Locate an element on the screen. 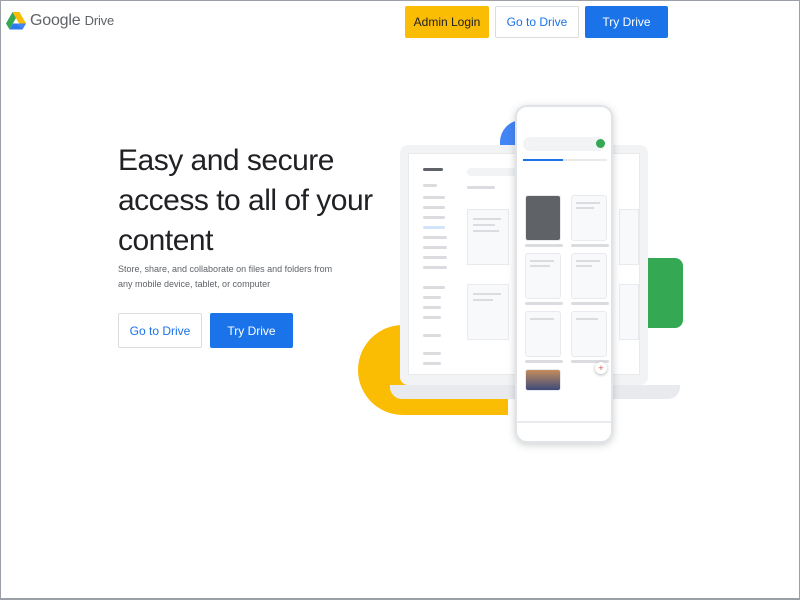  mock-phone-search-bar is located at coordinates (564, 144).